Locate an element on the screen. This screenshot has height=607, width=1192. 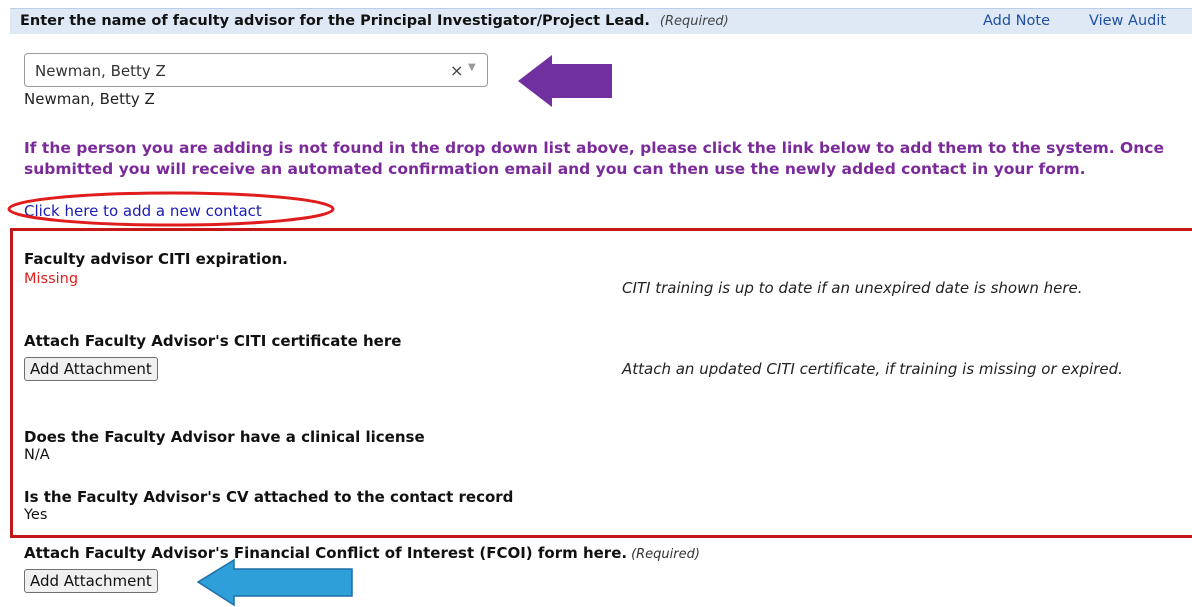
purple-arrow-icon is located at coordinates (565, 81).